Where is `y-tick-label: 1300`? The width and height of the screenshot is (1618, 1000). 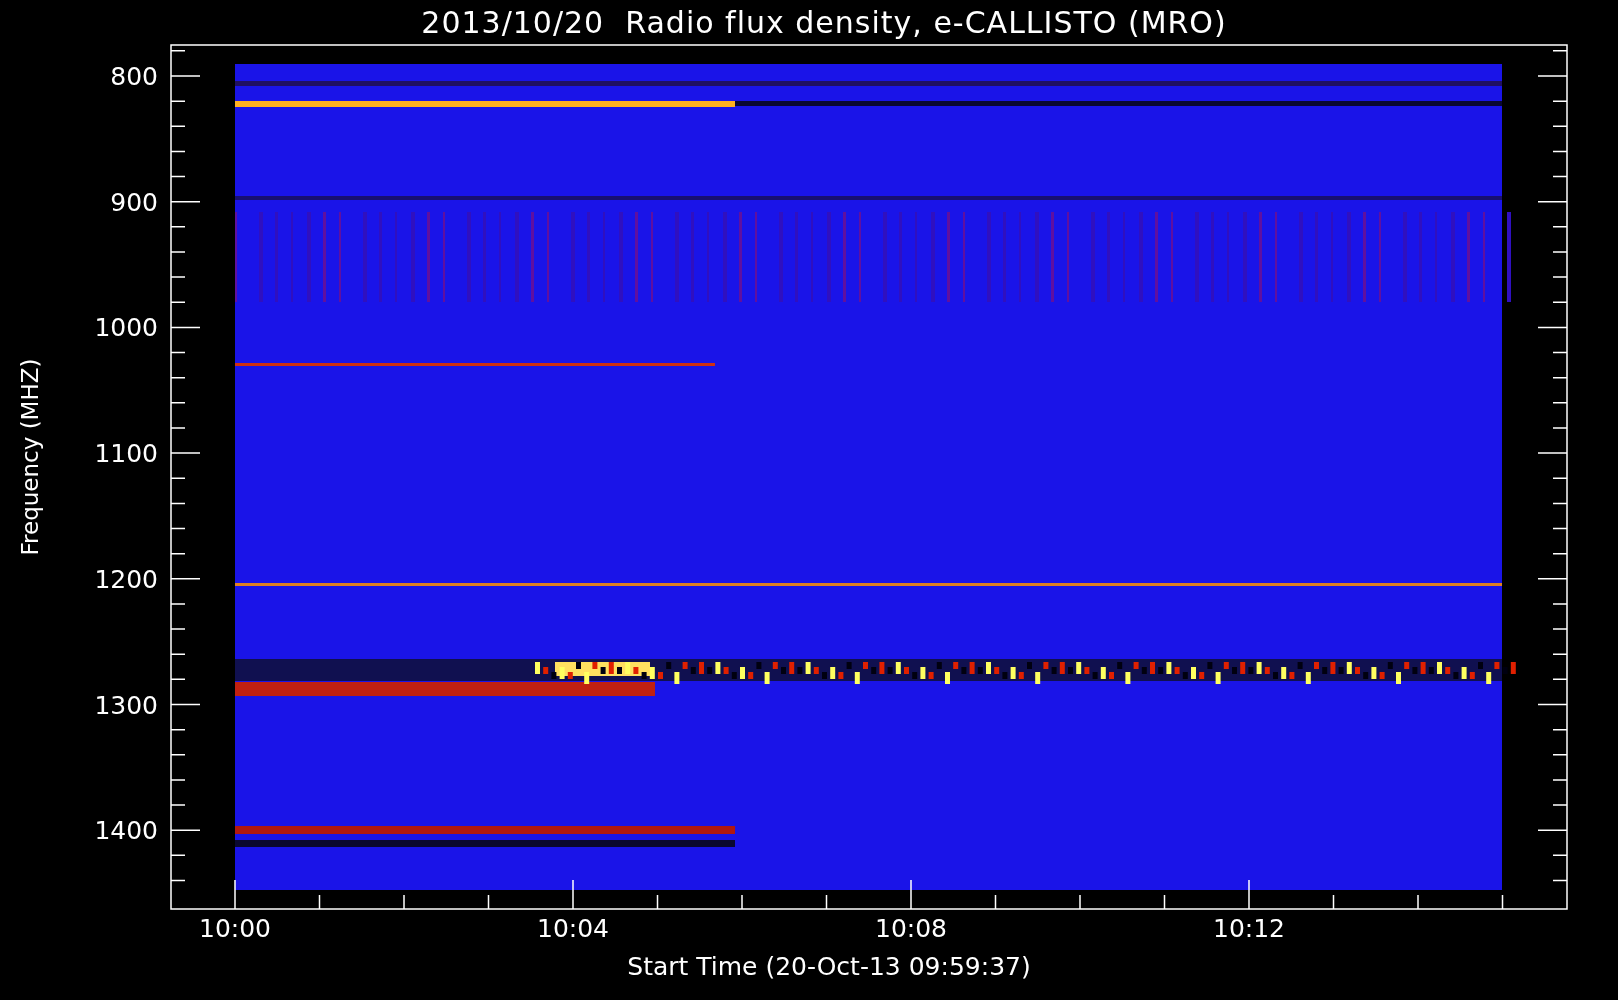
y-tick-label: 1300 is located at coordinates (126, 704).